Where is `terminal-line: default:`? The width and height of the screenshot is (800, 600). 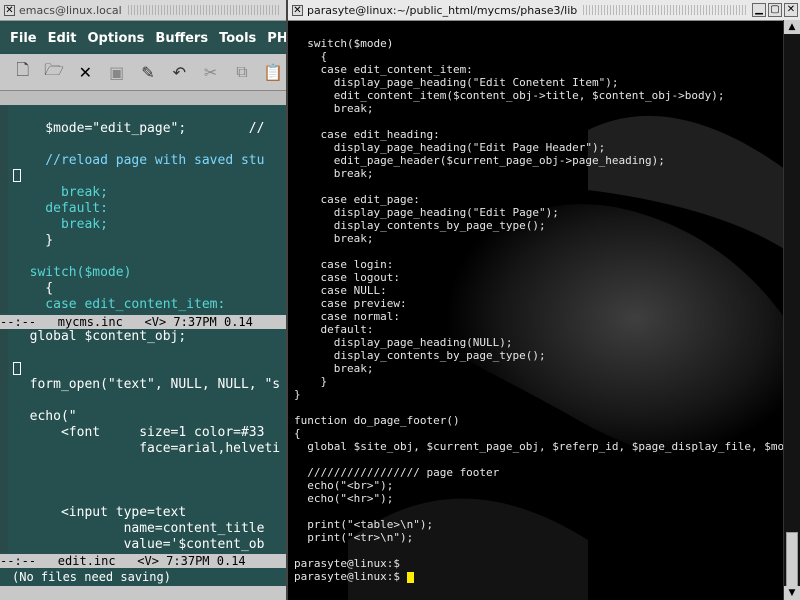 terminal-line: default: is located at coordinates (334, 329).